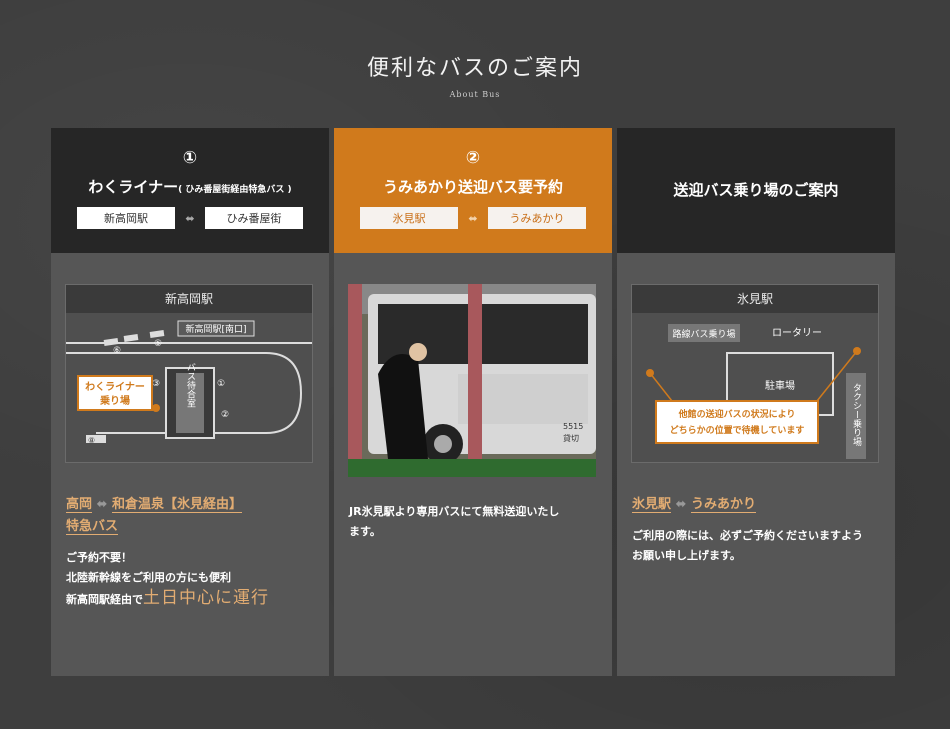 This screenshot has height=729, width=950. I want to click on link-to: 和倉温泉【氷見経由】, so click(176, 505).